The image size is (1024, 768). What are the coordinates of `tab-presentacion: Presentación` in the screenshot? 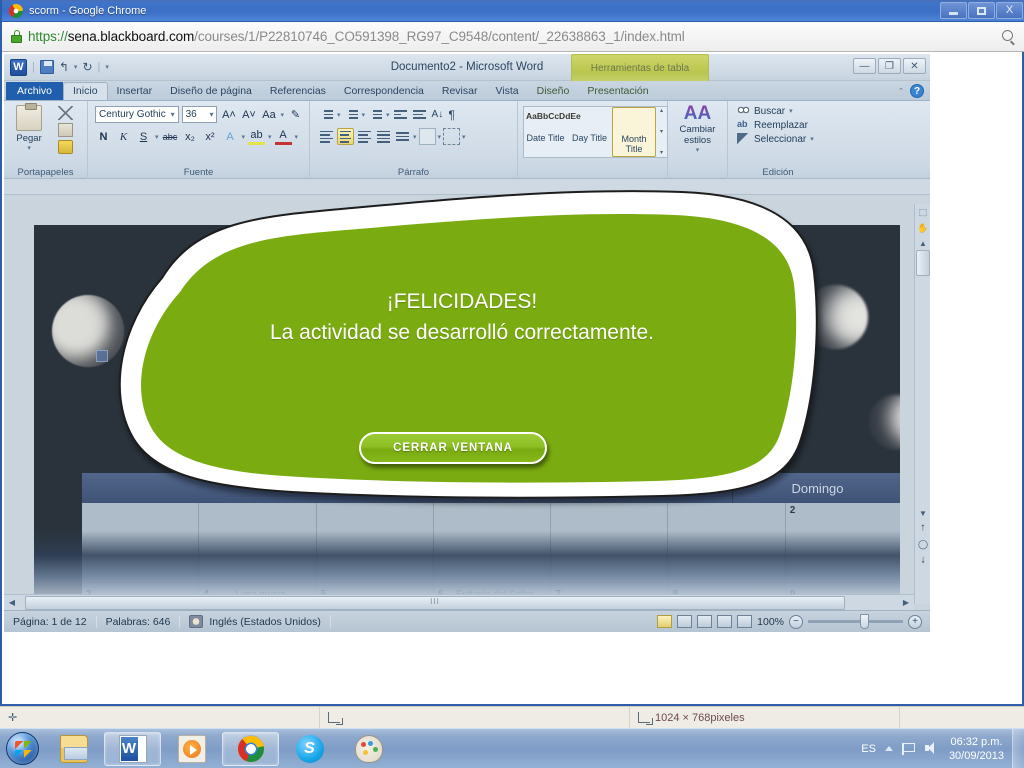 It's located at (617, 91).